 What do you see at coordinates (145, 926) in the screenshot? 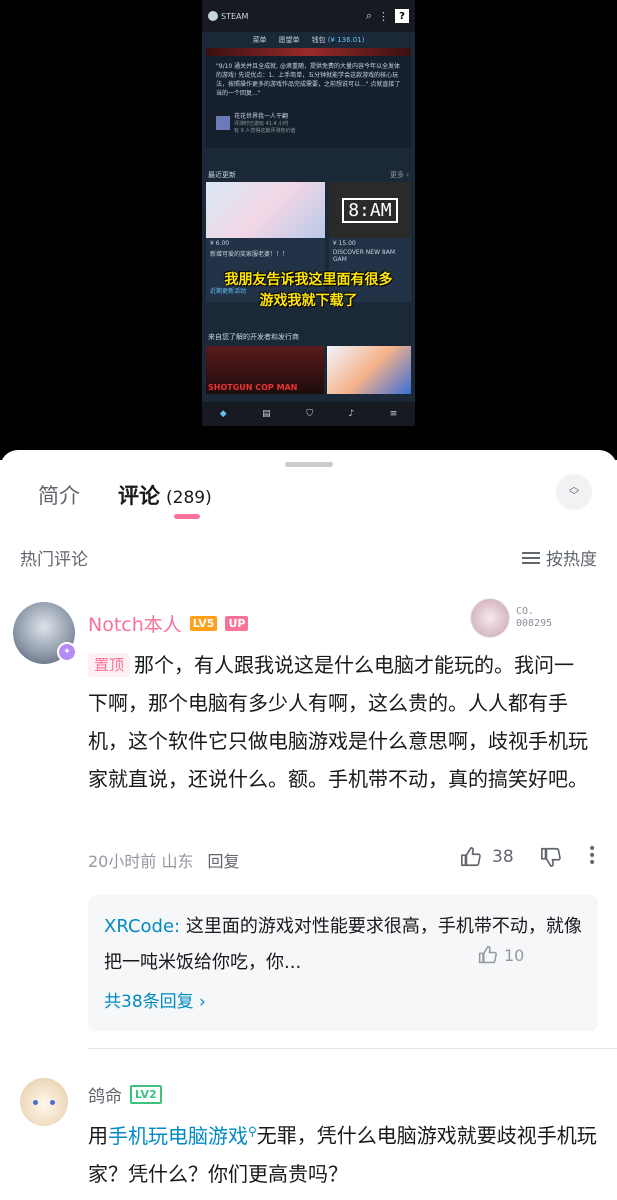
I see `reply-author: XRCode:` at bounding box center [145, 926].